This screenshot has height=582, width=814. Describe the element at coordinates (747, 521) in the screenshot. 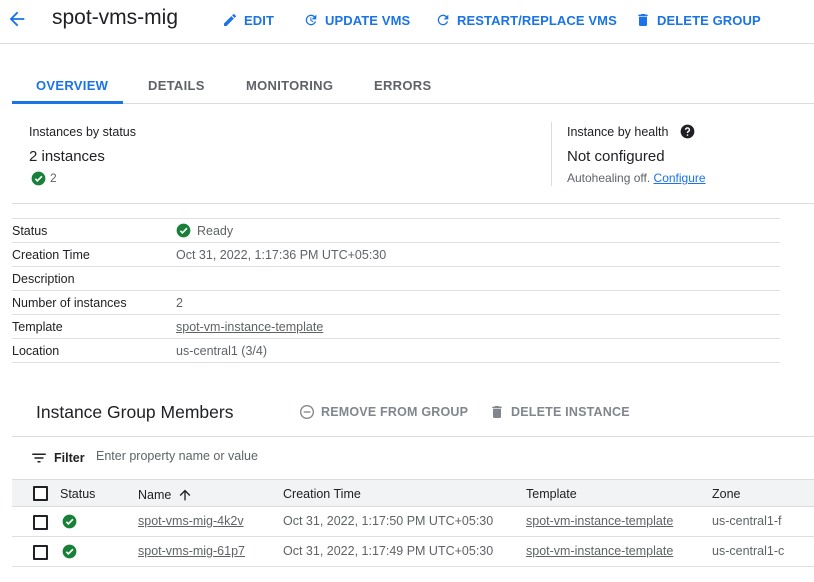

I see `instance-zone: us-central1-f` at that location.